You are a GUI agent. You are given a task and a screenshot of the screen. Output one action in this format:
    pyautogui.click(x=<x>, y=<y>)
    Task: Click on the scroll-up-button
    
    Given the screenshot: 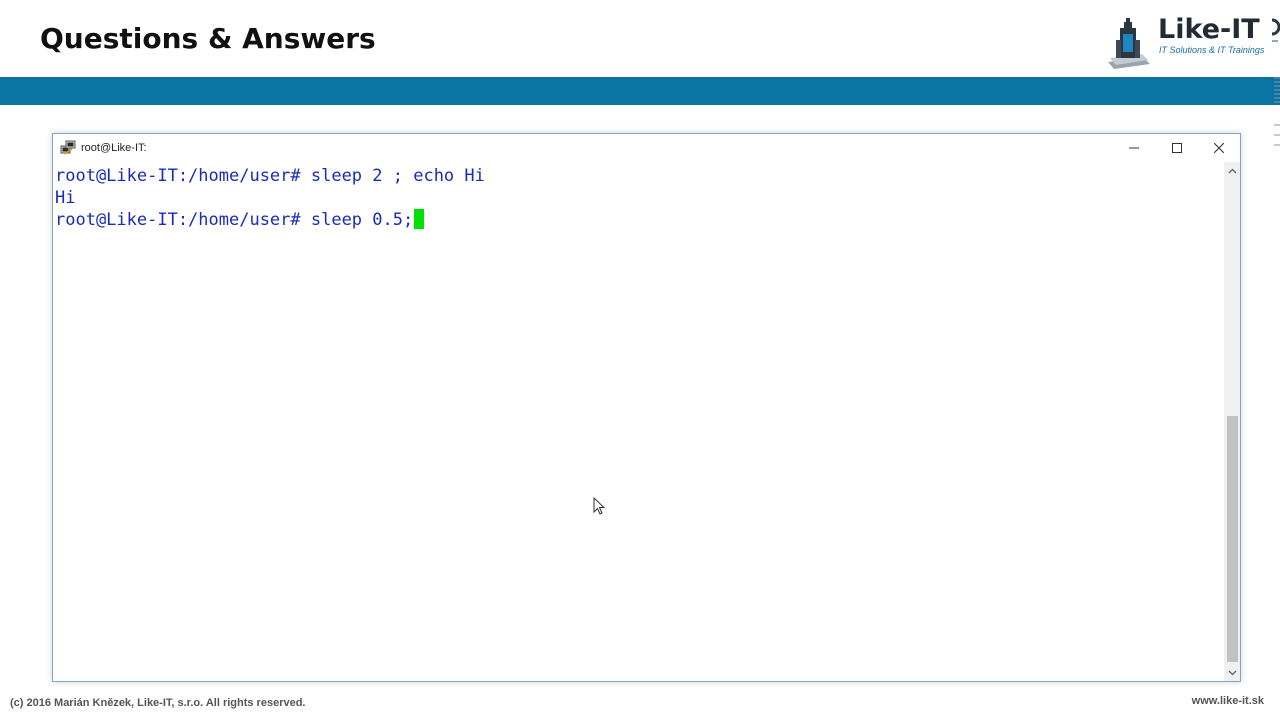 What is the action you would take?
    pyautogui.click(x=1232, y=170)
    